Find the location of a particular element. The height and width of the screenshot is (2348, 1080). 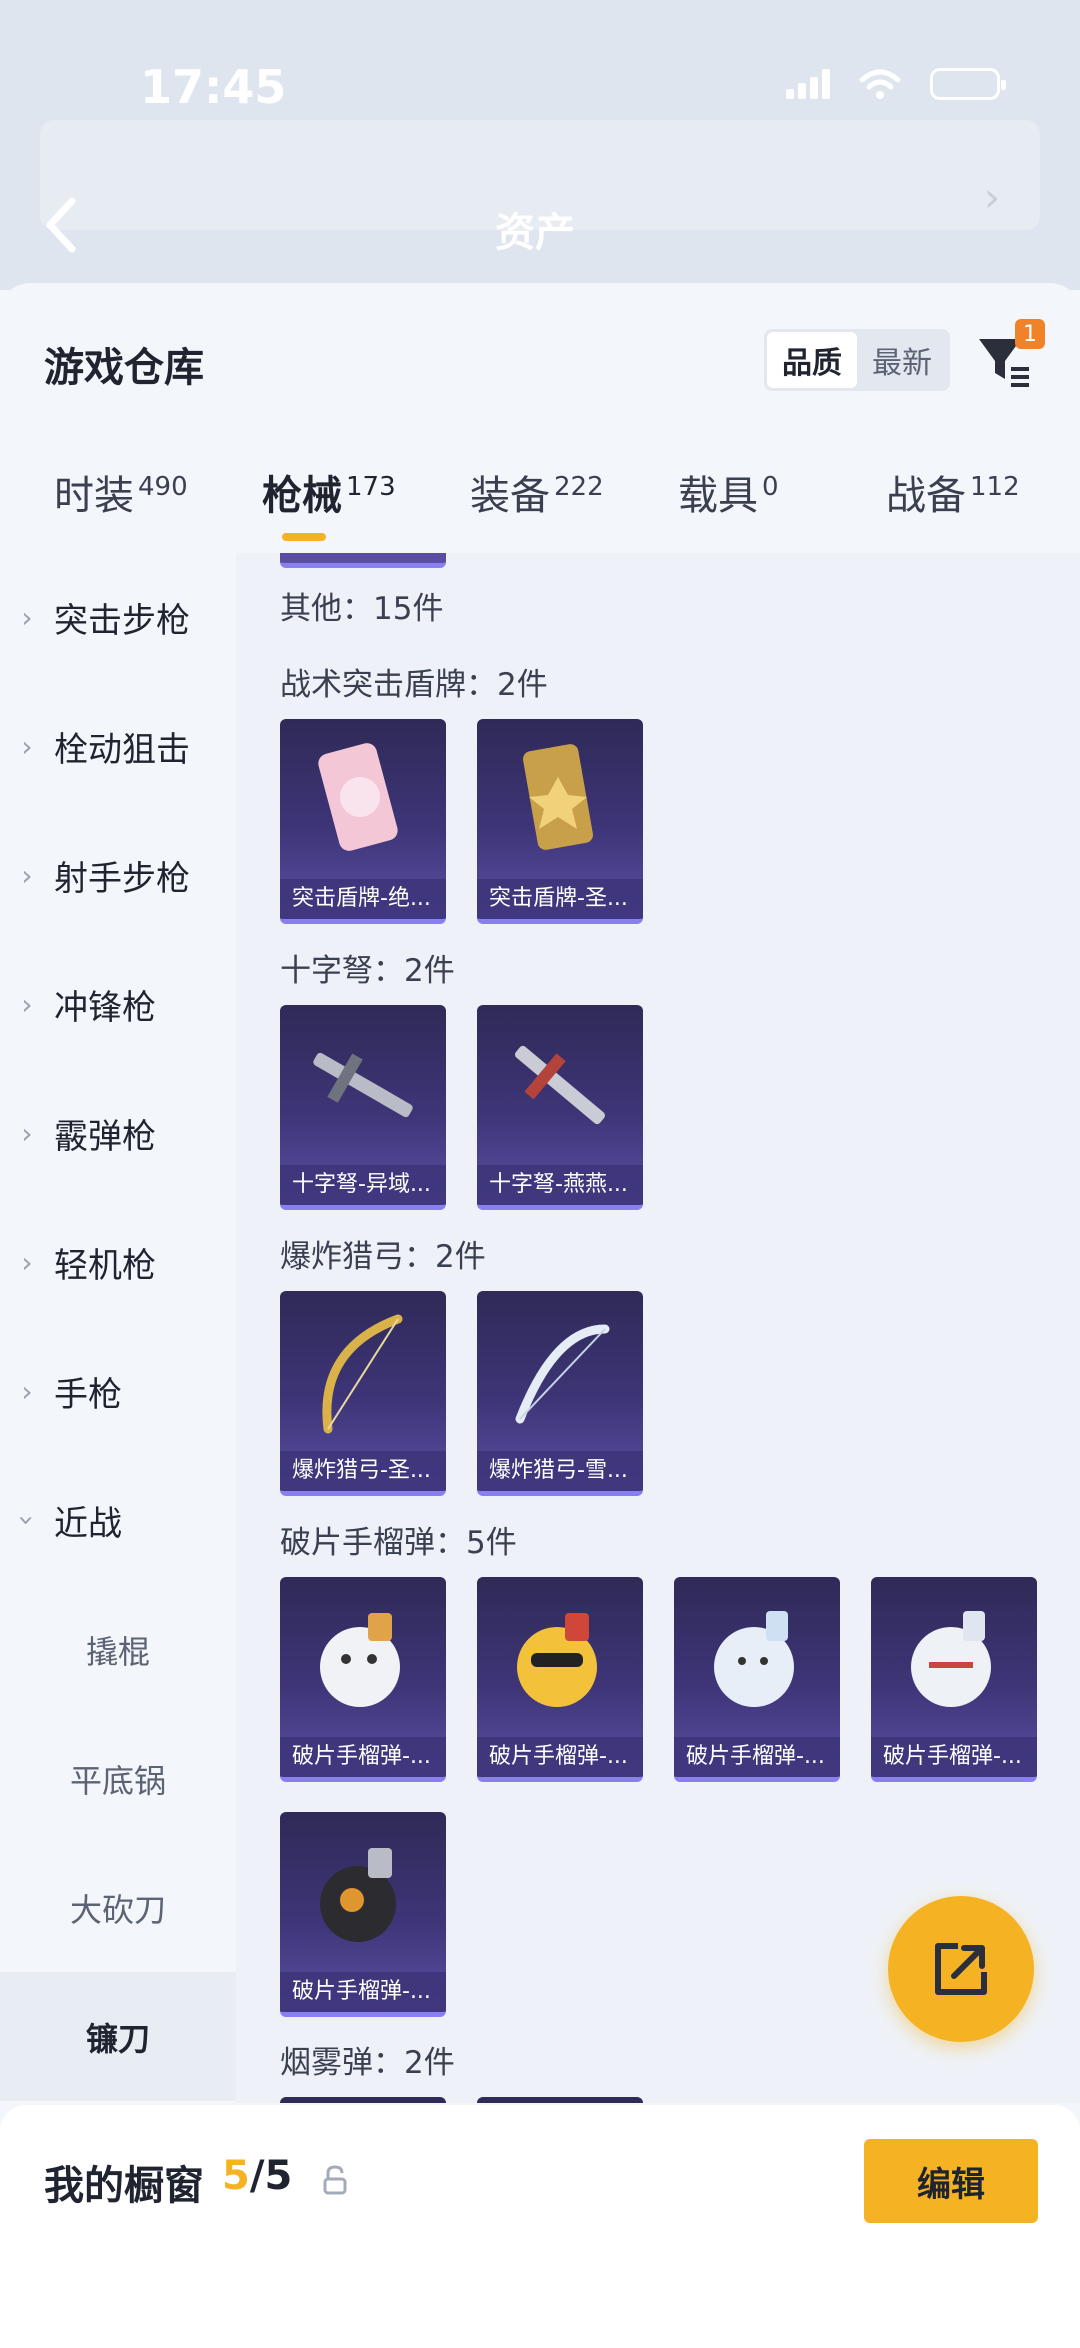

category-tabs: 时装 490 枪械 173 装备 222 载具 0 战备 112 is located at coordinates (540, 508).